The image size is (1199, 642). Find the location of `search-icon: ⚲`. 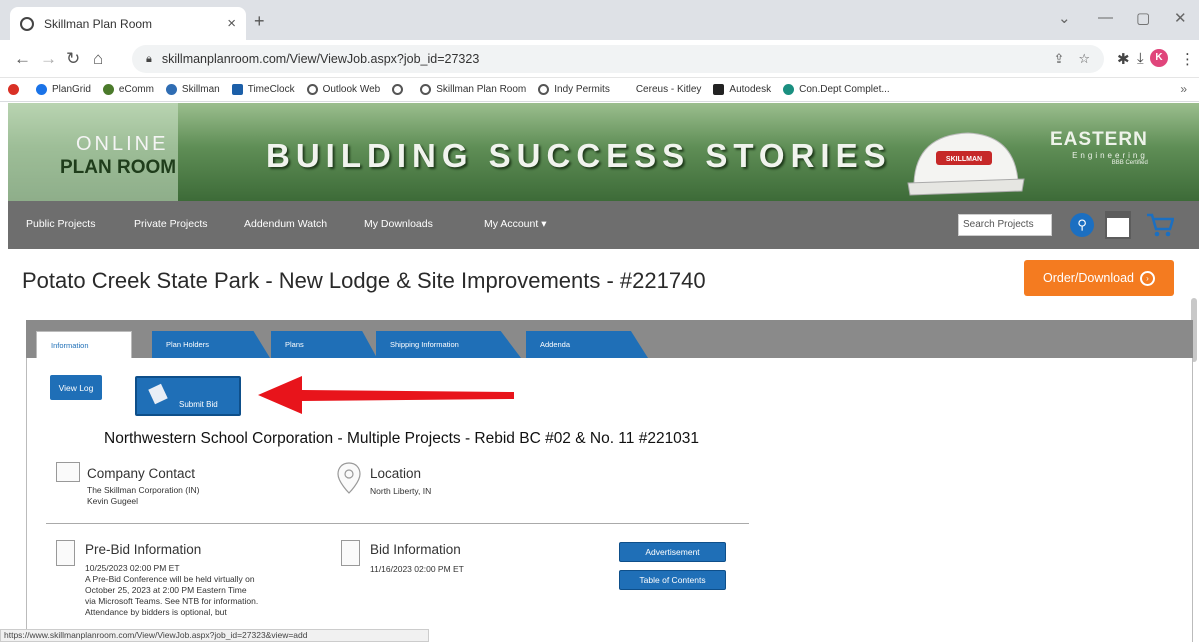

search-icon: ⚲ is located at coordinates (1082, 225).